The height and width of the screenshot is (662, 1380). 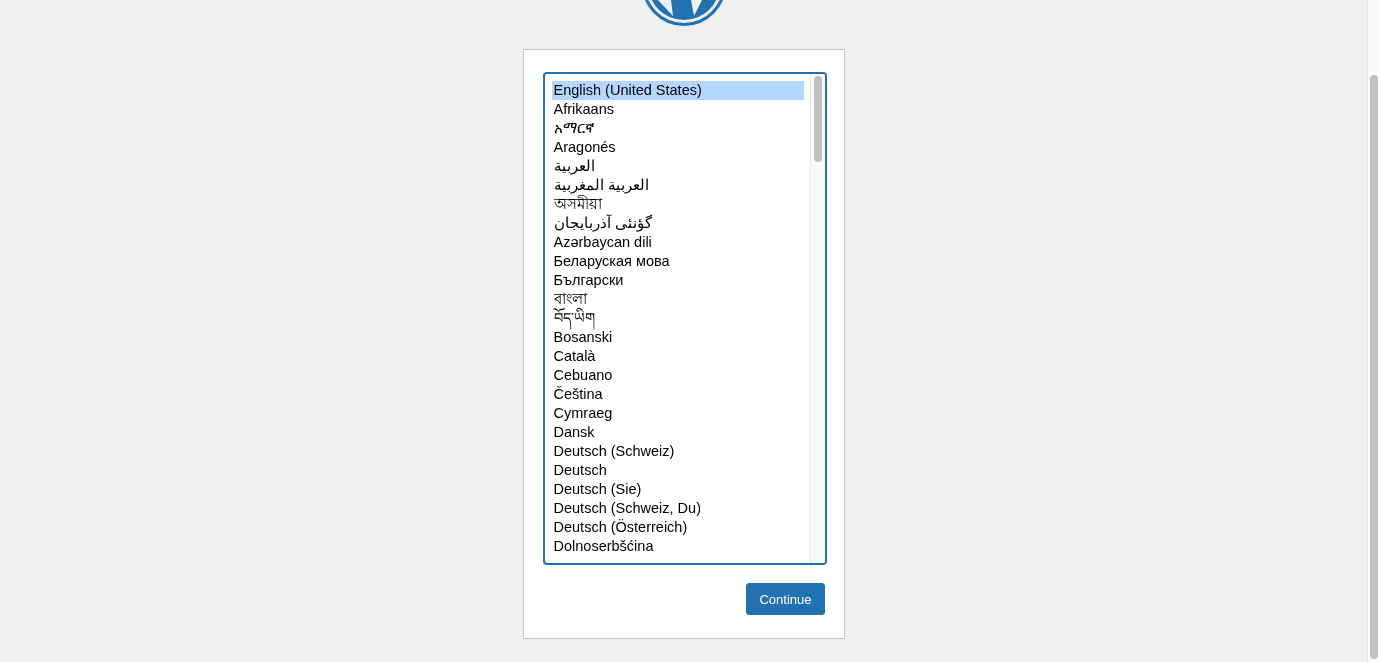 I want to click on language-option: বাংলা, so click(x=677, y=299).